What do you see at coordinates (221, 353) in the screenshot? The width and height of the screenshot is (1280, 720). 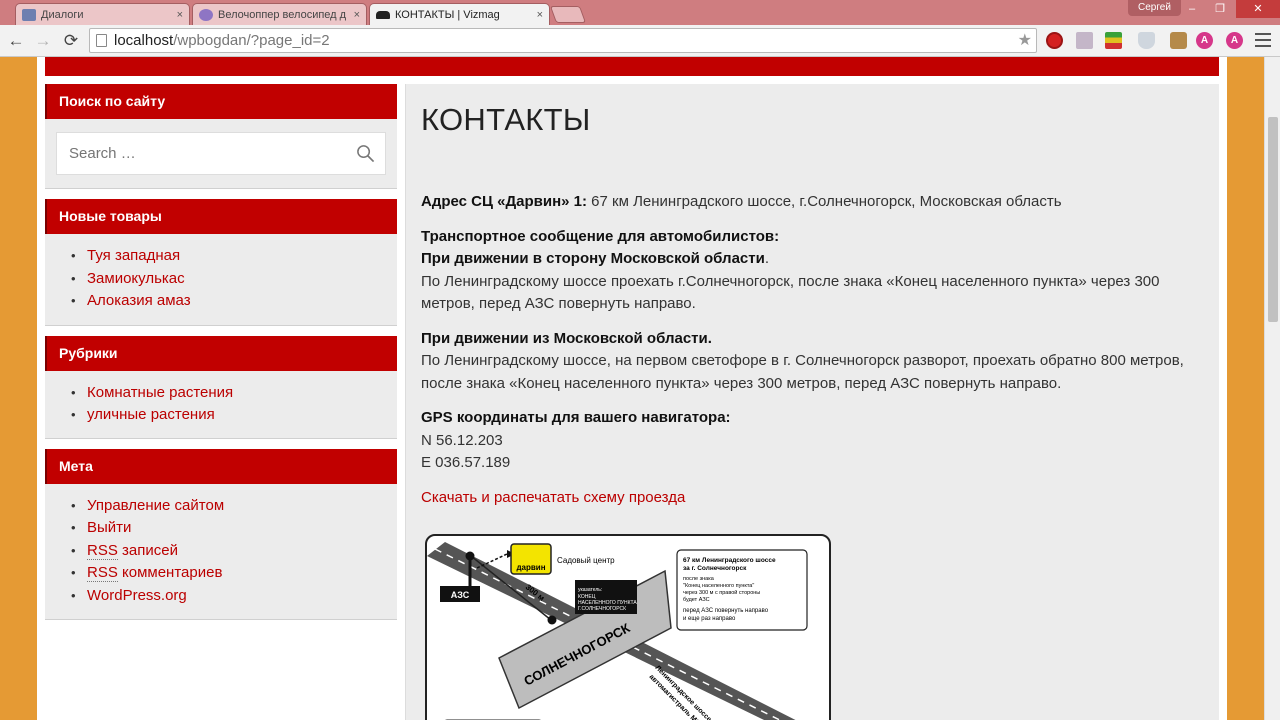 I see `widget-title: Рубрики` at bounding box center [221, 353].